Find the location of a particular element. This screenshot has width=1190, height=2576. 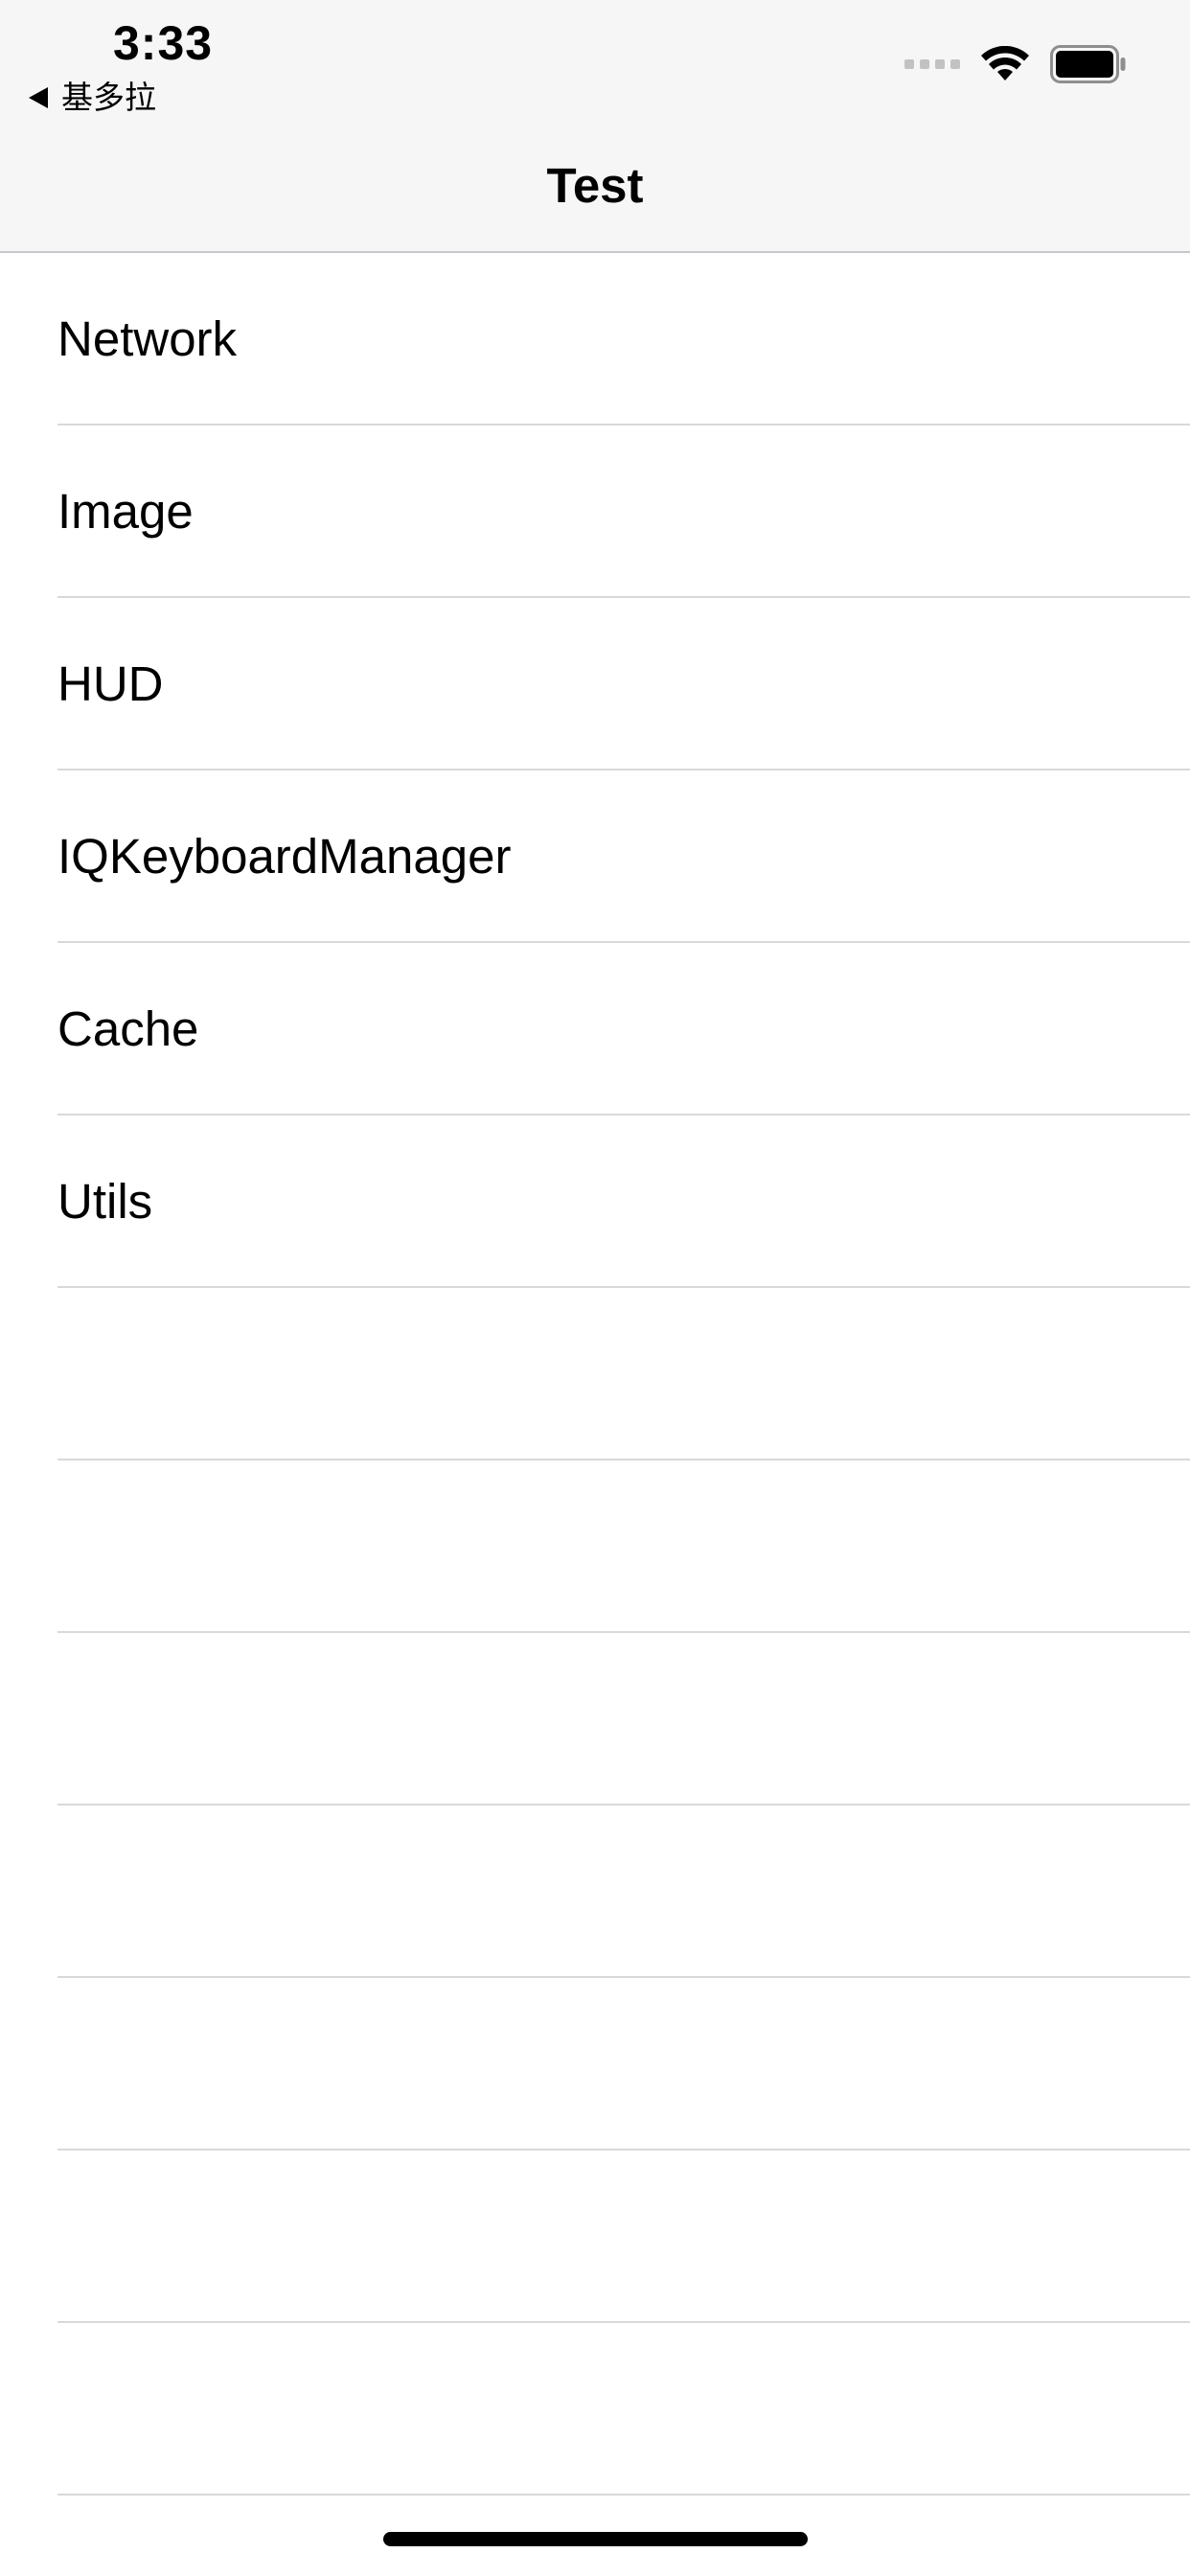

page-title: Test is located at coordinates (595, 185).